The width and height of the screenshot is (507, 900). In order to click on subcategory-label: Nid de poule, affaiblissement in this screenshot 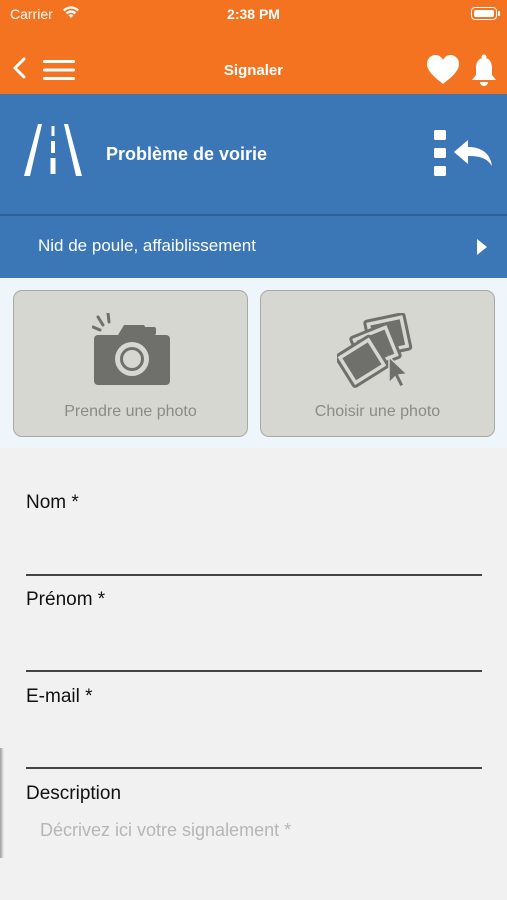, I will do `click(147, 245)`.